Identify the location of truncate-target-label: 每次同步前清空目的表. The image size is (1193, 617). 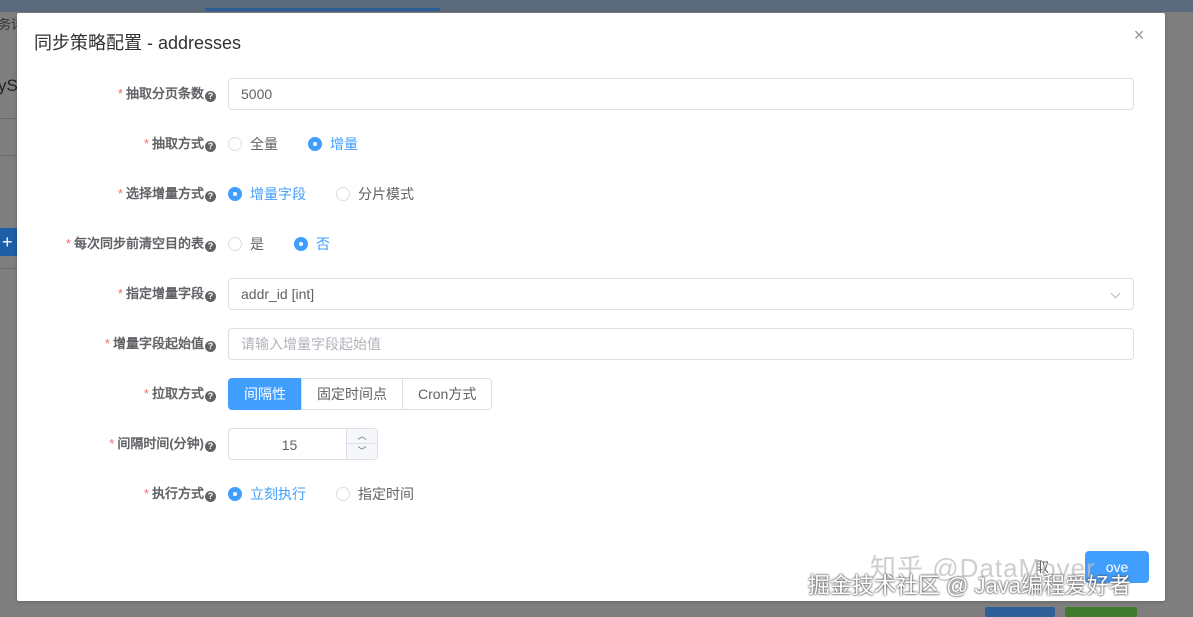
(138, 243).